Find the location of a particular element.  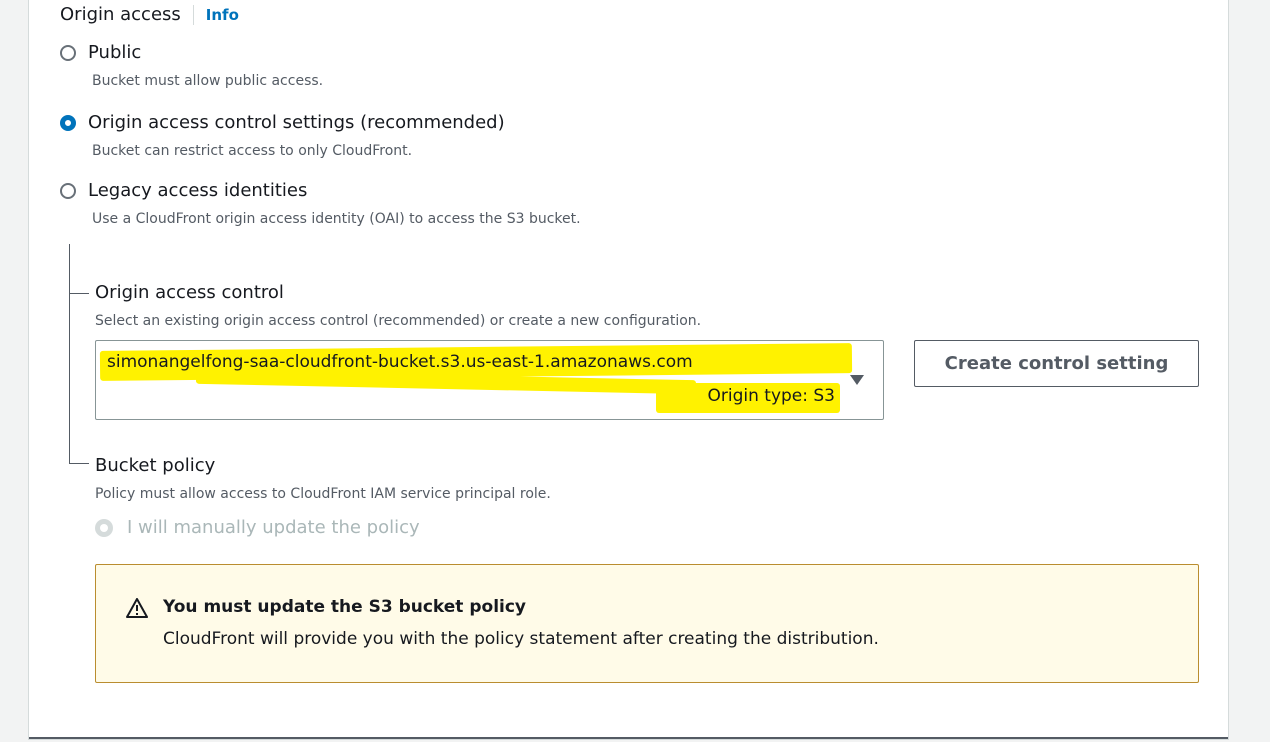

origin-access-header: Origin access Info is located at coordinates (149, 14).